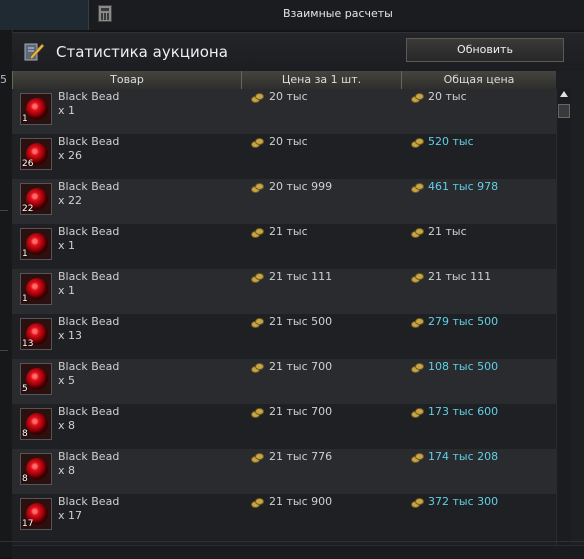  I want to click on total-price: 279 тыс 500, so click(463, 321).